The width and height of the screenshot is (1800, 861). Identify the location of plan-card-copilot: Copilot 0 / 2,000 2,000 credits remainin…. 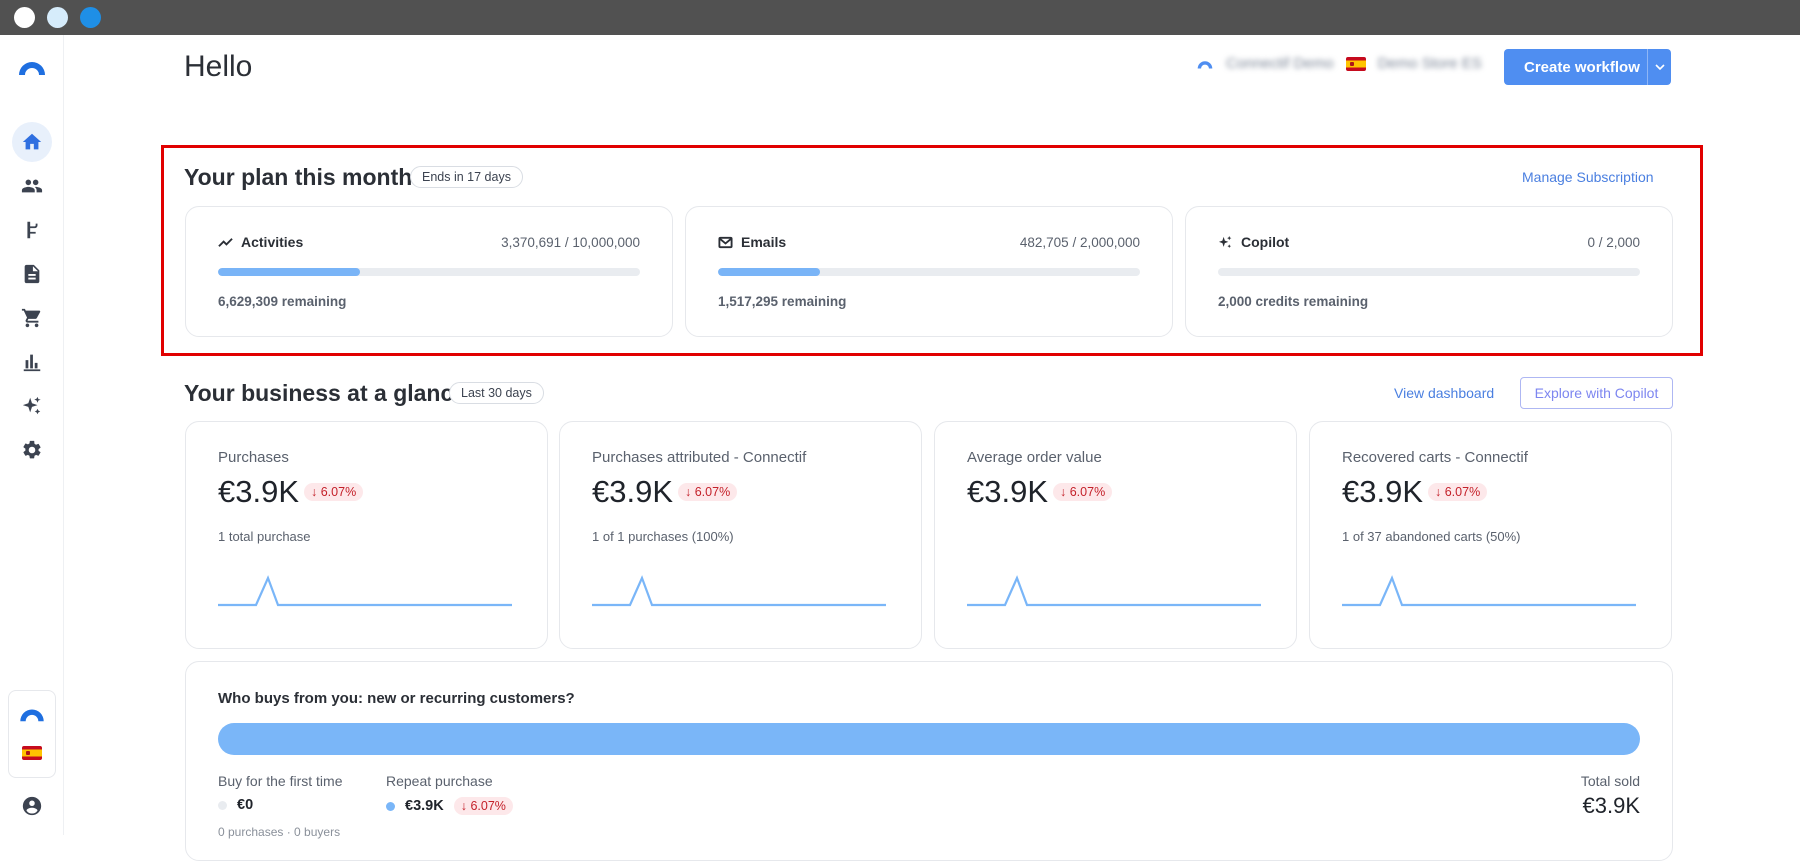
(1429, 271).